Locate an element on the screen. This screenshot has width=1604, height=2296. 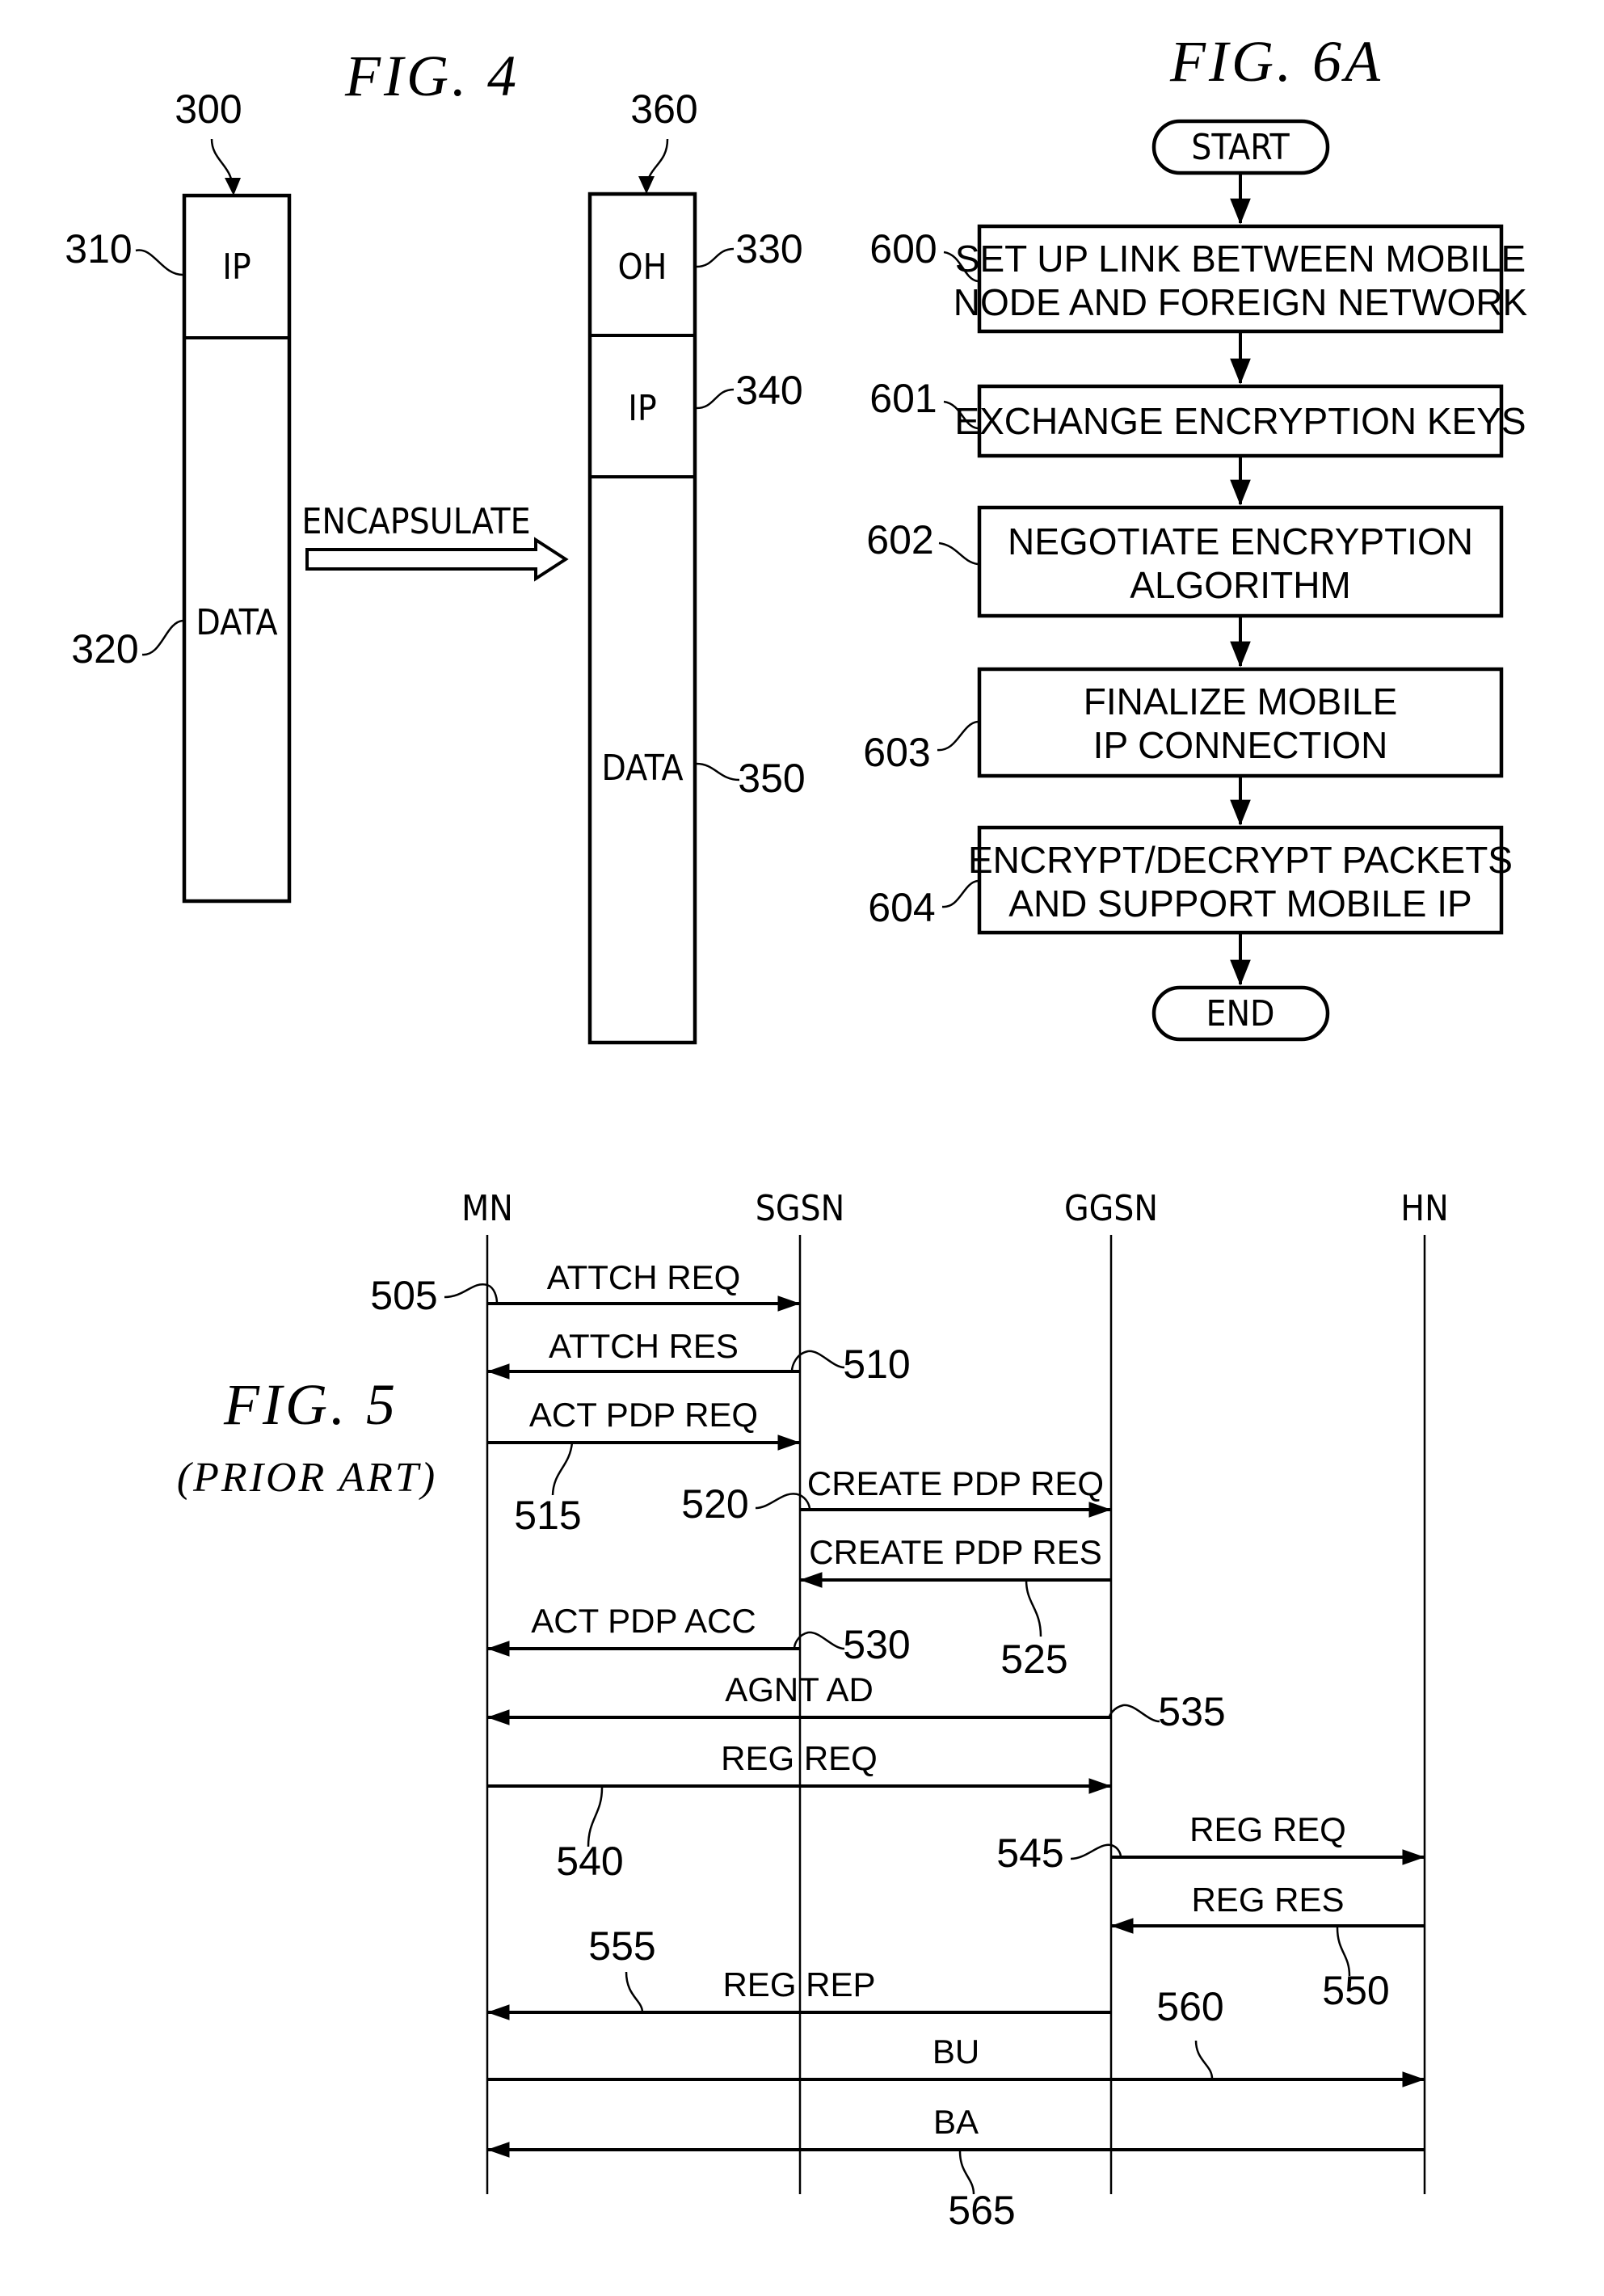
step-600-line-1: SET UP LINK BETWEEN MOBILE is located at coordinates (1240, 259).